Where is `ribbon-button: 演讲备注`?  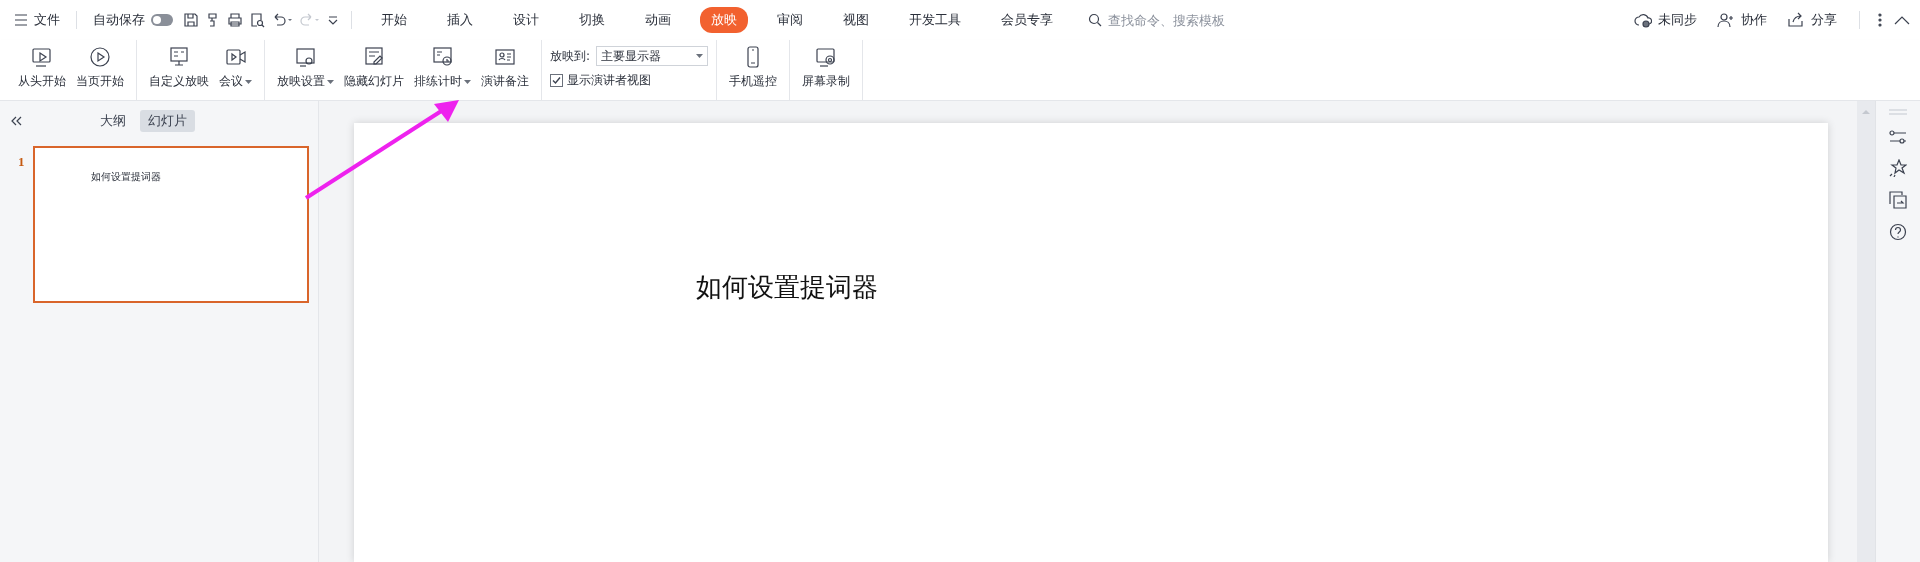
ribbon-button: 演讲备注 is located at coordinates (505, 67).